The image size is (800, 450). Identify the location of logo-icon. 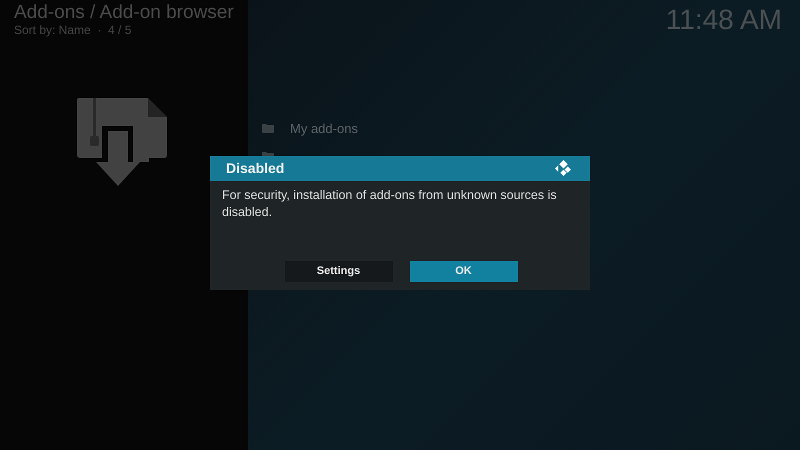
(563, 168).